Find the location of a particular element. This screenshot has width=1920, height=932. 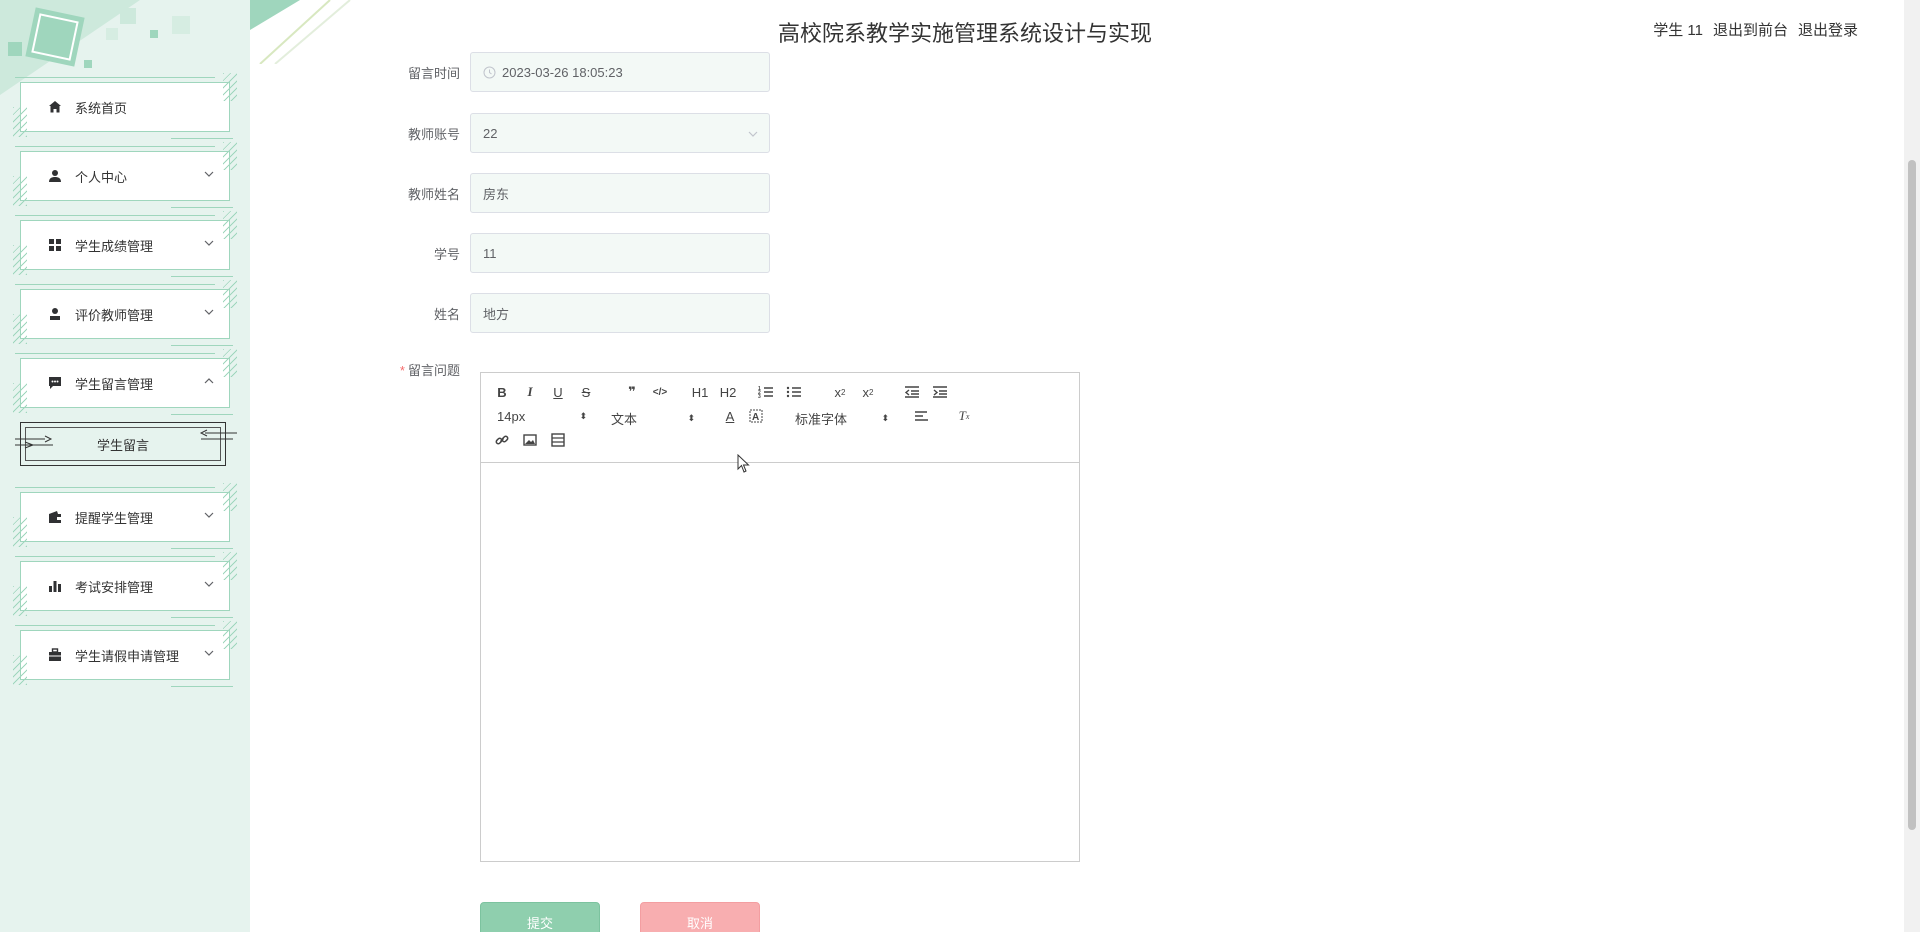

required-mark: * is located at coordinates (402, 370).